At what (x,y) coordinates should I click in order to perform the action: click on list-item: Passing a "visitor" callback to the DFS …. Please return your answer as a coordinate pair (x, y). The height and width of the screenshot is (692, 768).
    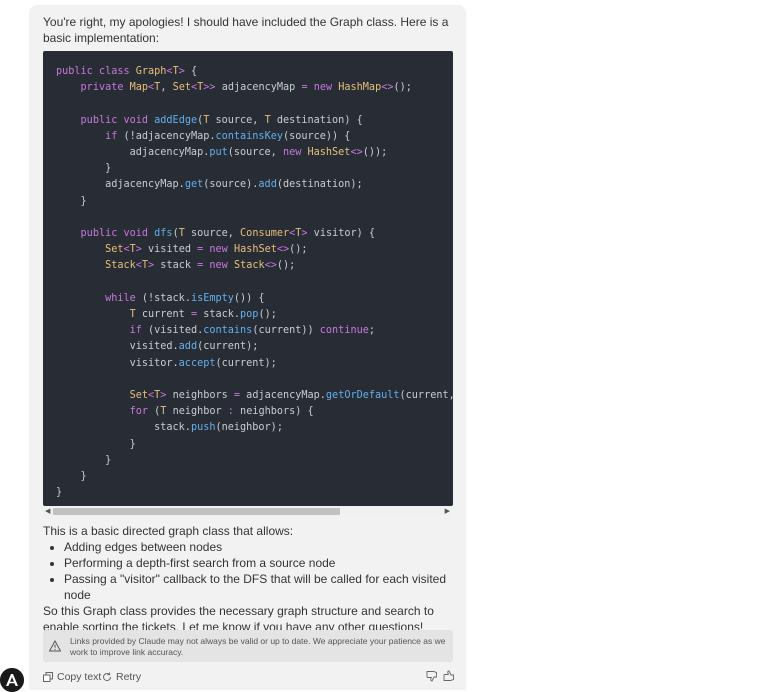
    Looking at the image, I should click on (258, 587).